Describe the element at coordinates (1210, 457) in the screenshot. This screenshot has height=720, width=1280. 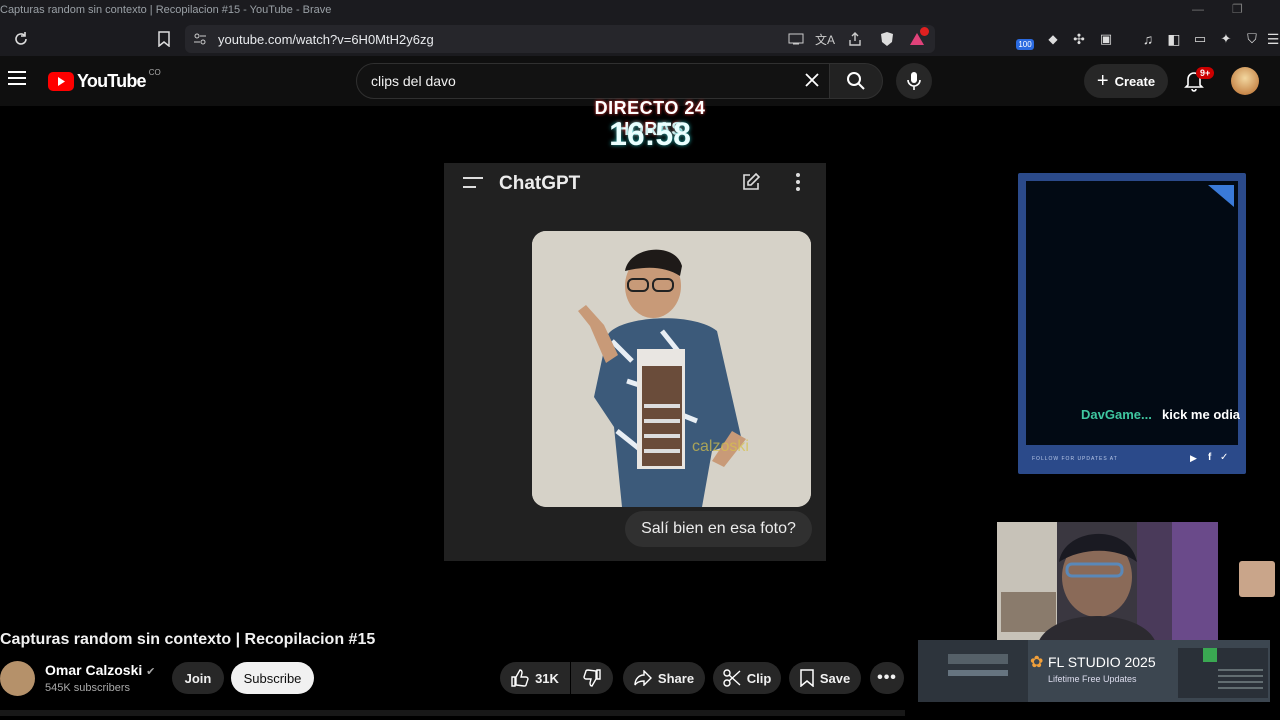
I see `facebook-social-icon: f` at that location.